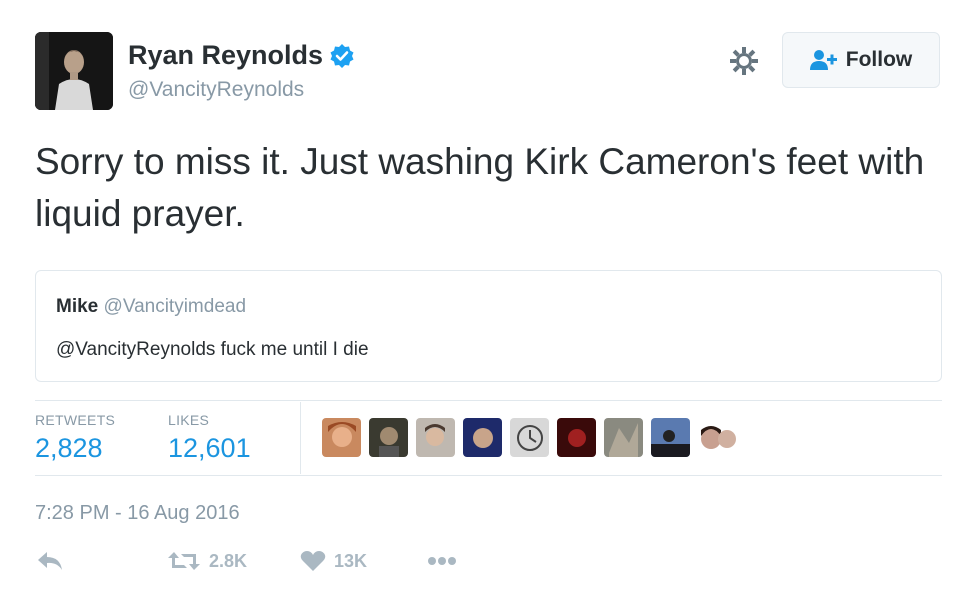  I want to click on reply-icon, so click(50, 561).